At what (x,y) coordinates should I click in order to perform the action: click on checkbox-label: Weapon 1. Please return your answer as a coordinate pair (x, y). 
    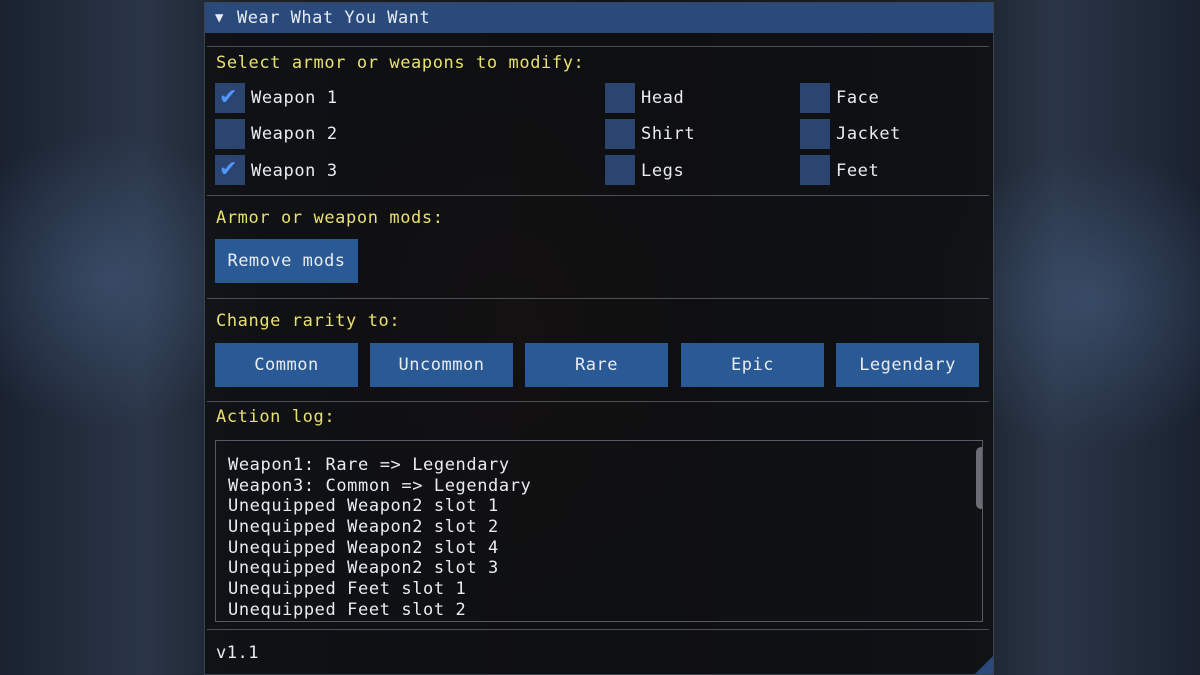
    Looking at the image, I should click on (294, 98).